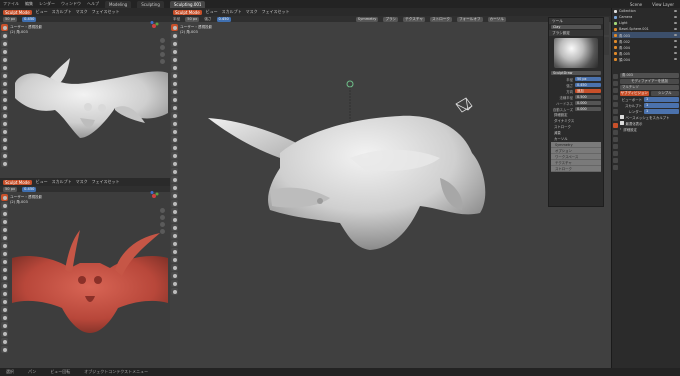 This screenshot has height=376, width=680. Describe the element at coordinates (649, 75) in the screenshot. I see `object-name-field: 角.003` at that location.